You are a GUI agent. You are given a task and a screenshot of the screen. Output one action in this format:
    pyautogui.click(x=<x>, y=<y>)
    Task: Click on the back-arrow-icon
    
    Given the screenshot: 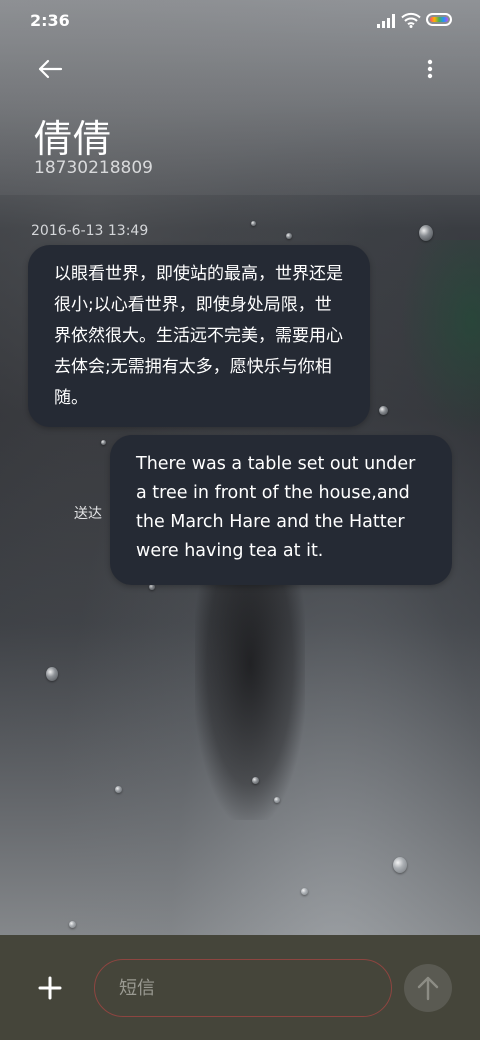 What is the action you would take?
    pyautogui.click(x=50, y=69)
    